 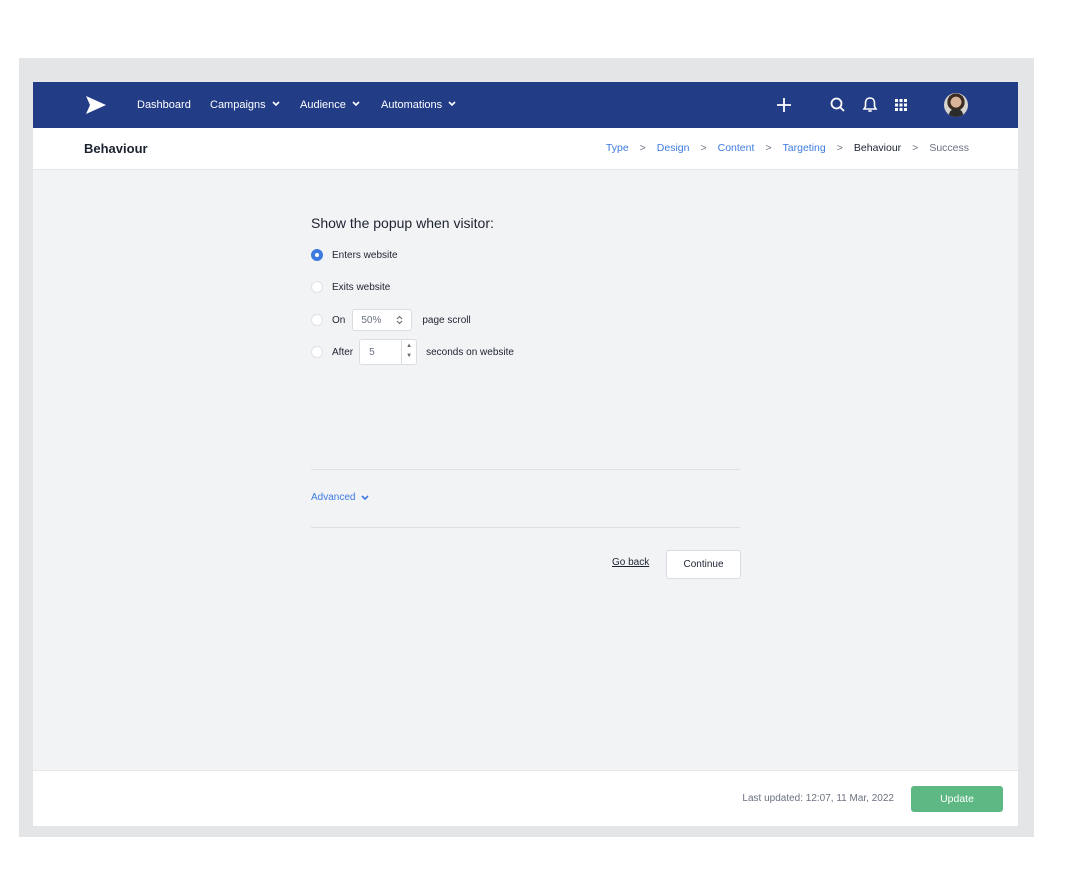 I want to click on option-after-label: After, so click(x=343, y=352).